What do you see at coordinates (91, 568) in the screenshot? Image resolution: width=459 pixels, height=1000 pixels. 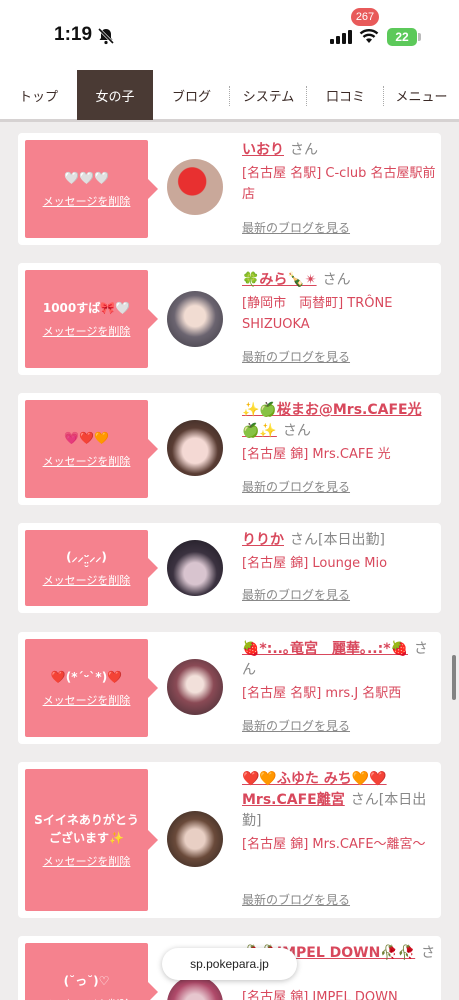 I see `message-box: (⸝⸝ᵕ̤̮⸝⸝) メッセージを削除` at bounding box center [91, 568].